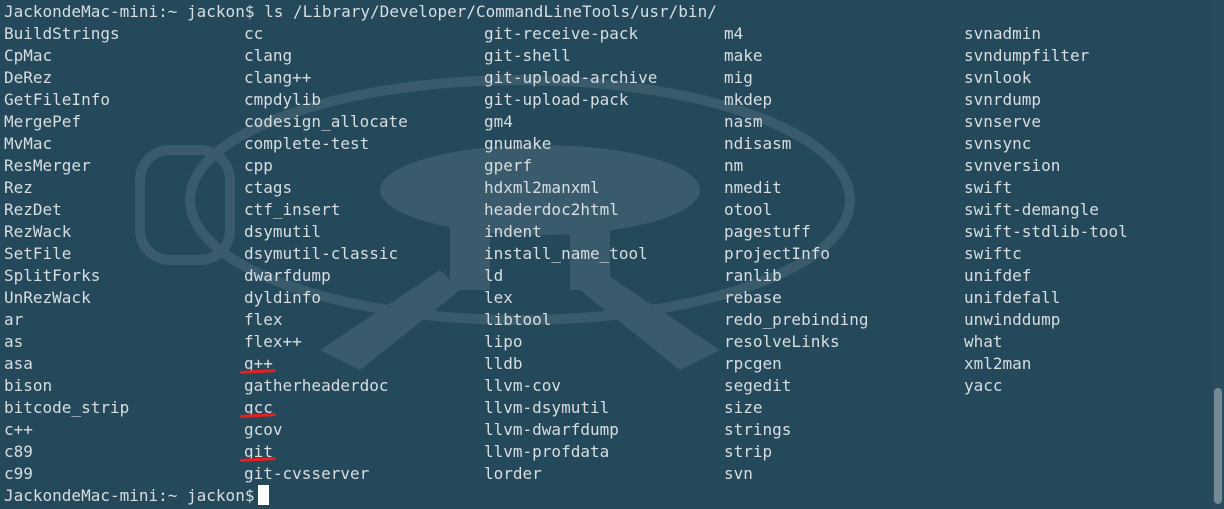 Image resolution: width=1224 pixels, height=509 pixels. I want to click on ls-entry: lex, so click(498, 297).